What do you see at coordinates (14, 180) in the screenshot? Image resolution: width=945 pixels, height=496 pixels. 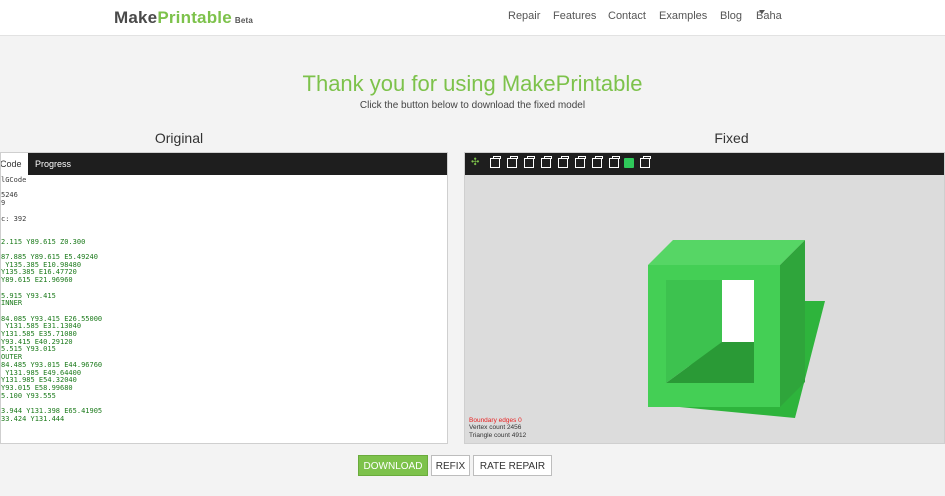 I see `gcode-line: lGCode` at bounding box center [14, 180].